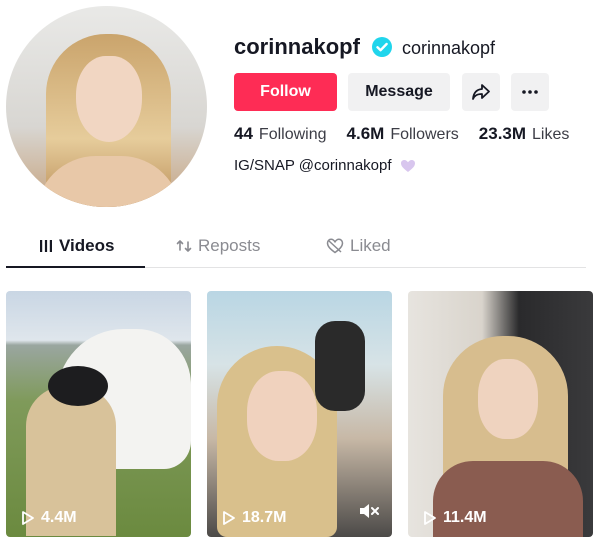 The width and height of the screenshot is (600, 542). What do you see at coordinates (449, 48) in the screenshot?
I see `profile-nickname: corinnakopf` at bounding box center [449, 48].